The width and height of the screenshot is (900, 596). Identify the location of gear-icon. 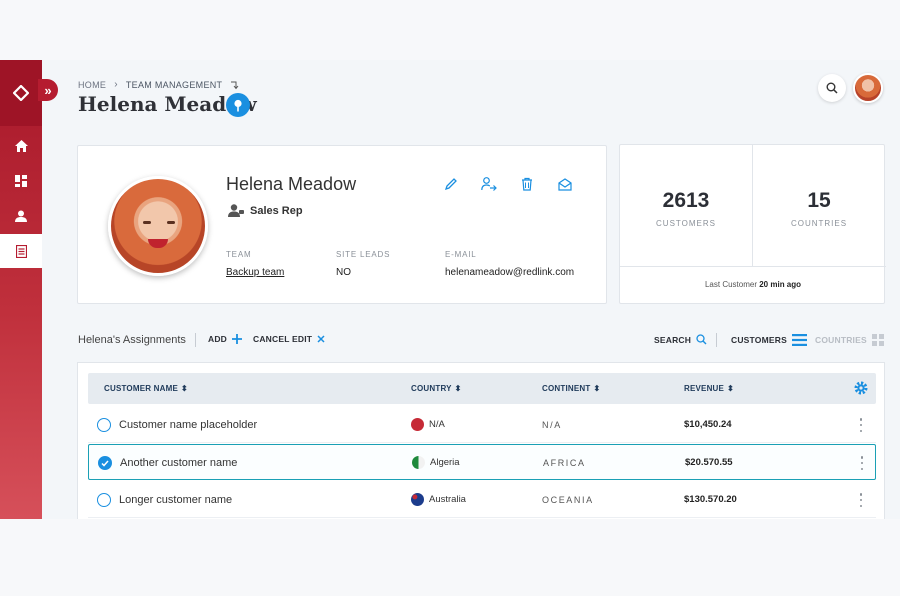
(861, 388).